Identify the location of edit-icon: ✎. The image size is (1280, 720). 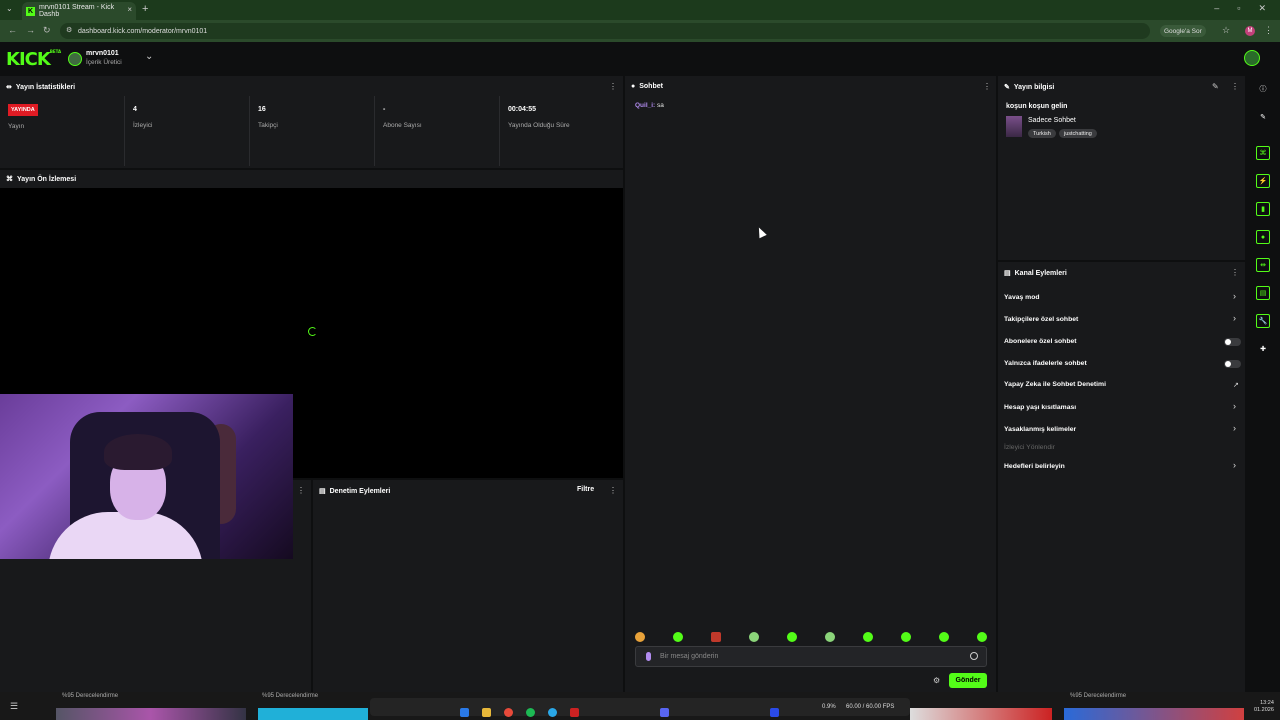
(1263, 117).